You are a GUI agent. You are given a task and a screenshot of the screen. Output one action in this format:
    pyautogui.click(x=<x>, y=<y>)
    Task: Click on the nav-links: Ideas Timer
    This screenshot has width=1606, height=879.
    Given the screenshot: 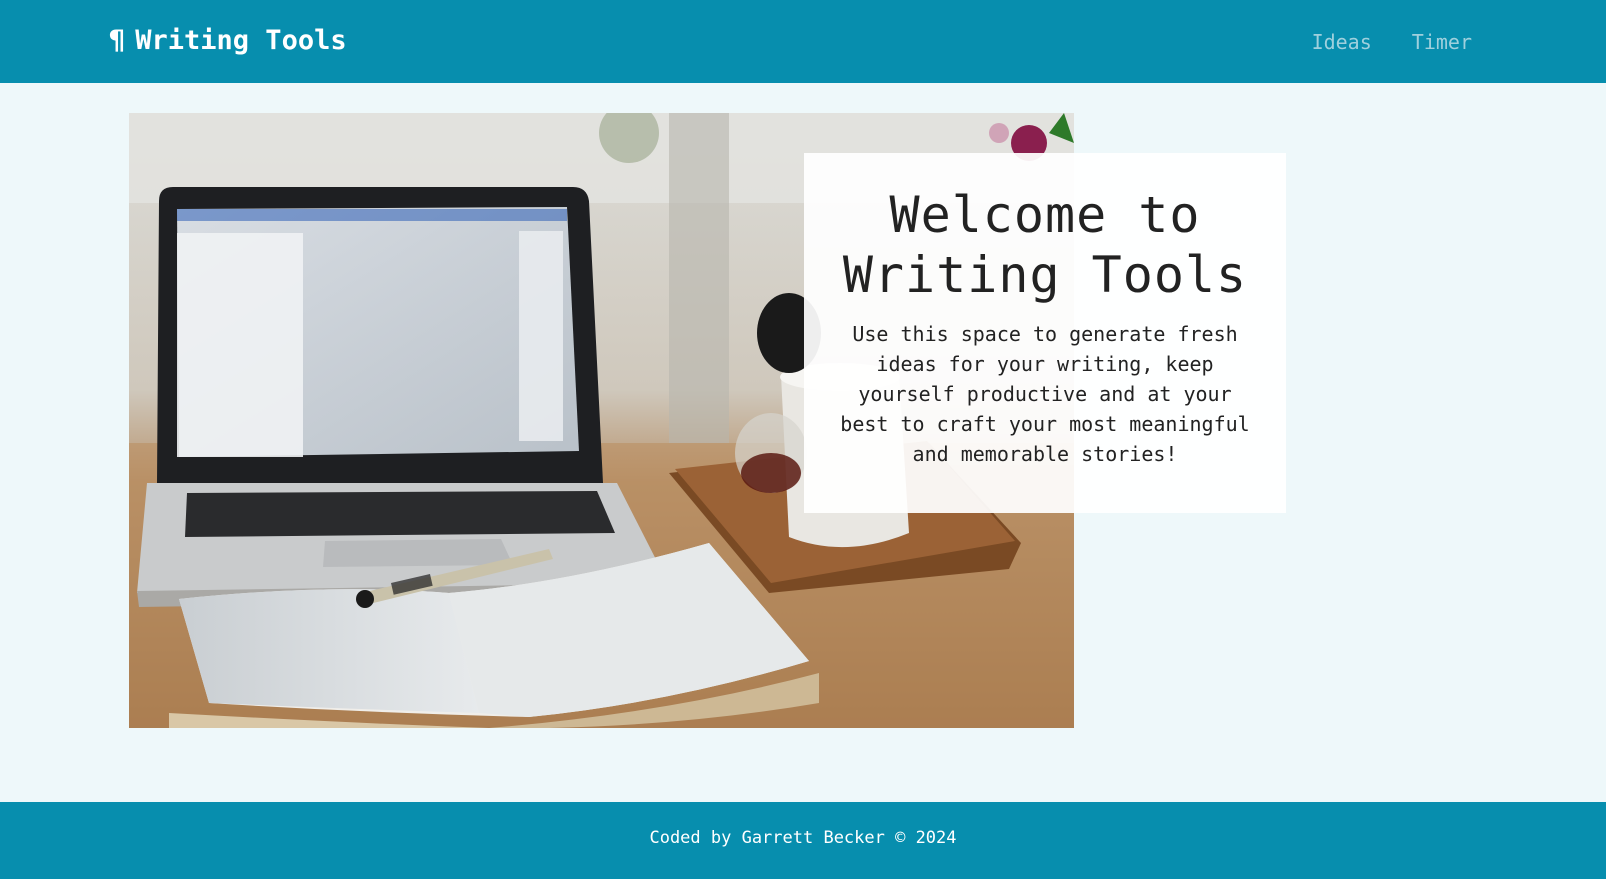 What is the action you would take?
    pyautogui.click(x=1392, y=42)
    